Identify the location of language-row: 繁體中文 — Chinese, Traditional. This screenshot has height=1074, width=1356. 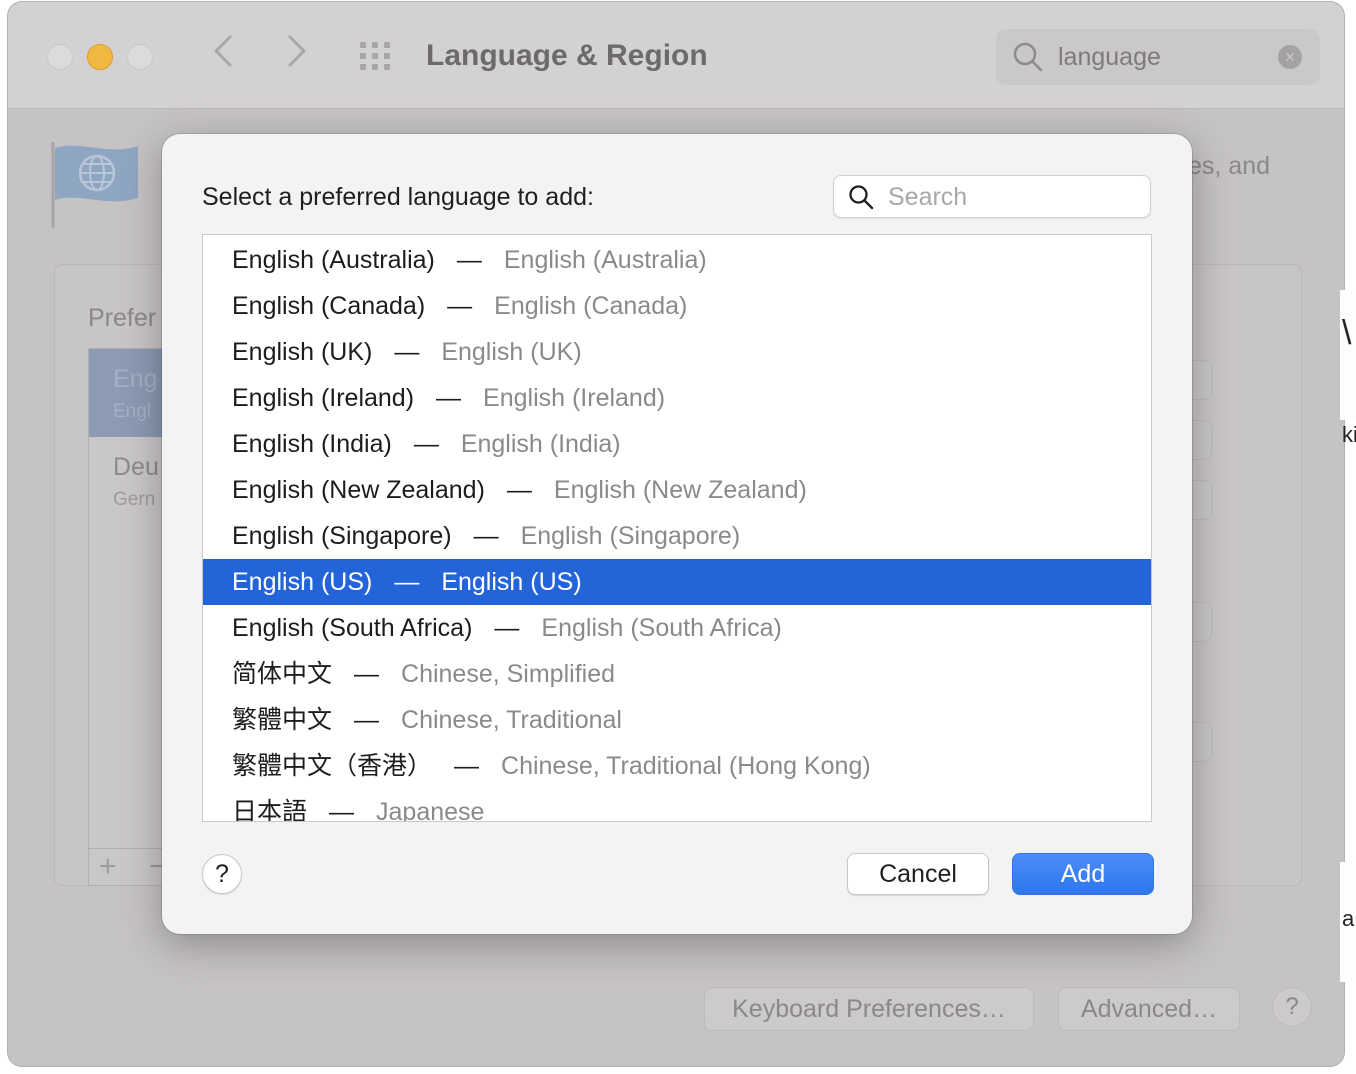
(677, 720).